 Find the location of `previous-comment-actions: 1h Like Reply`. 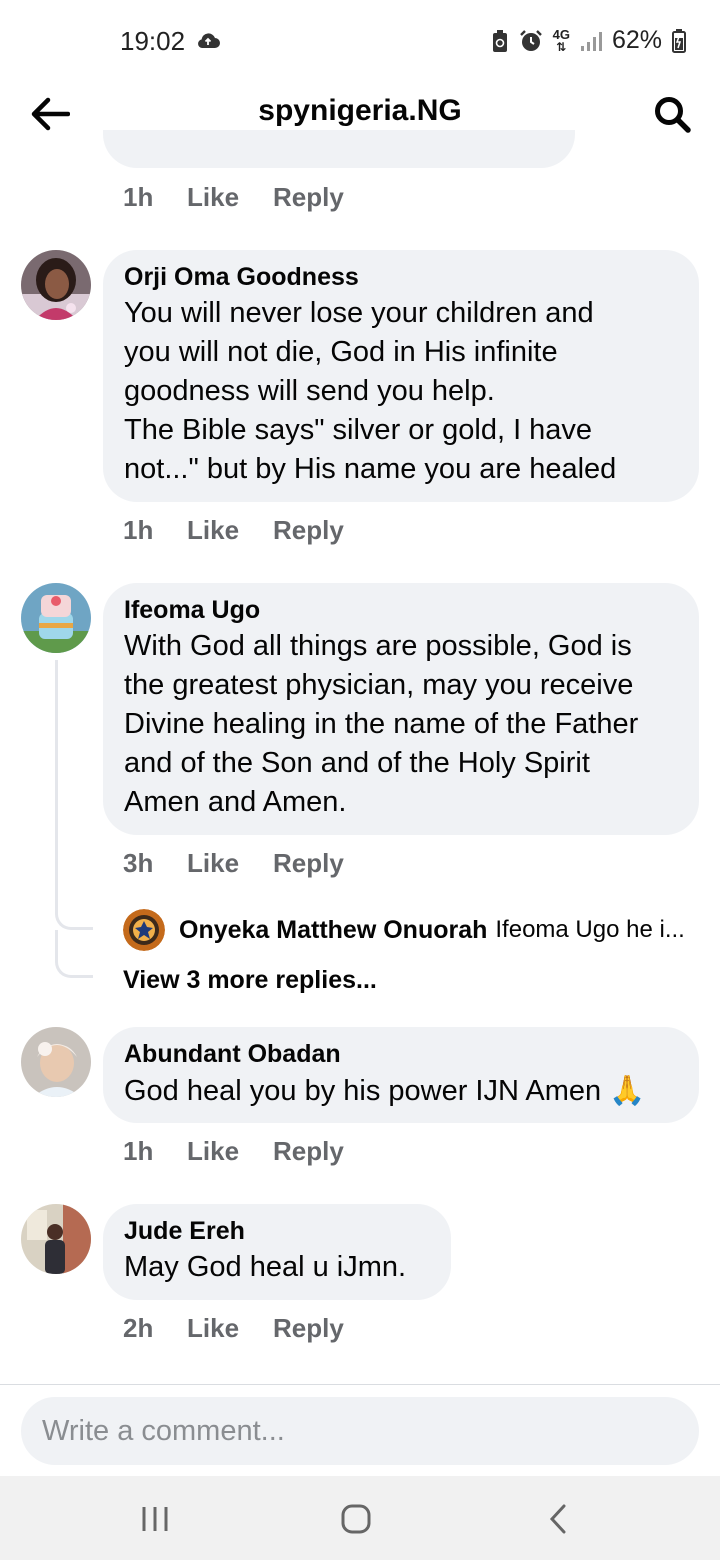

previous-comment-actions: 1h Like Reply is located at coordinates (233, 197).